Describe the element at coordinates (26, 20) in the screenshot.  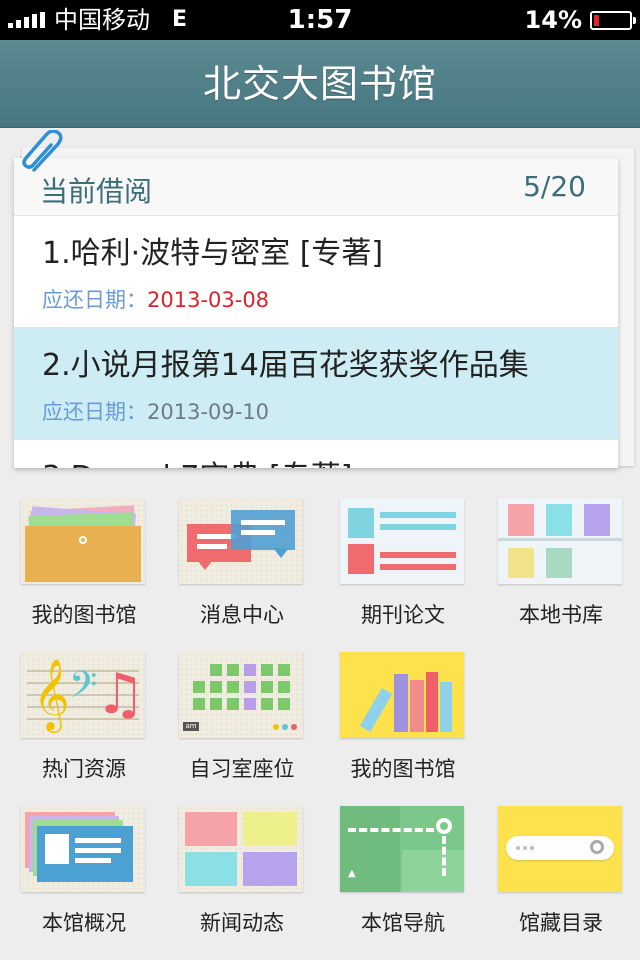
I see `signal-icon` at that location.